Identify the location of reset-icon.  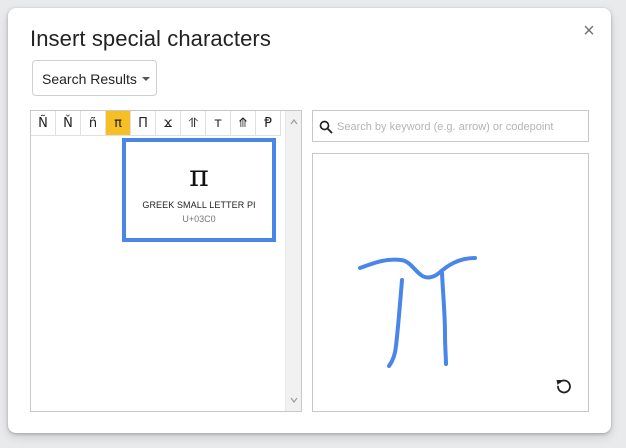
(564, 386).